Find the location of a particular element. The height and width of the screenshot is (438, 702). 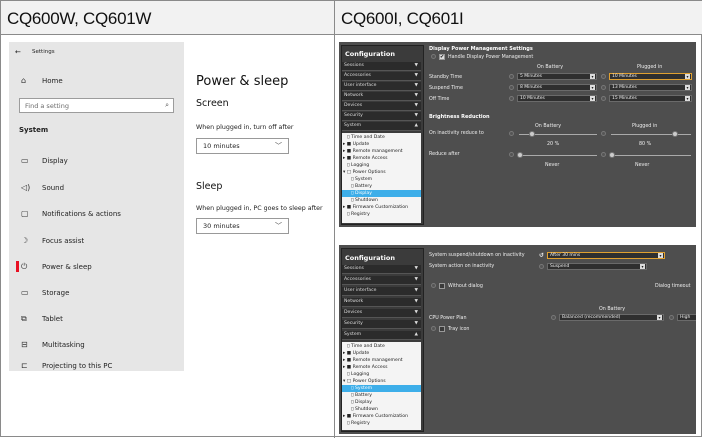

nav-sound: ◁) Sound is located at coordinates (42, 187).